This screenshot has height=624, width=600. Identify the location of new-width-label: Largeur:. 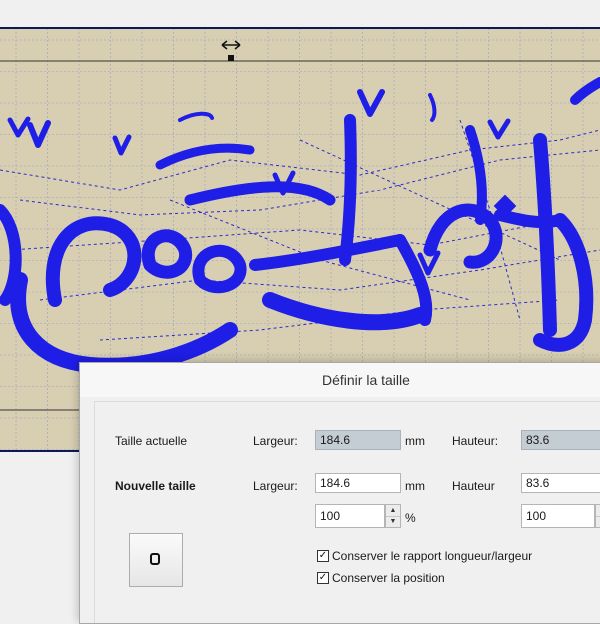
(275, 486).